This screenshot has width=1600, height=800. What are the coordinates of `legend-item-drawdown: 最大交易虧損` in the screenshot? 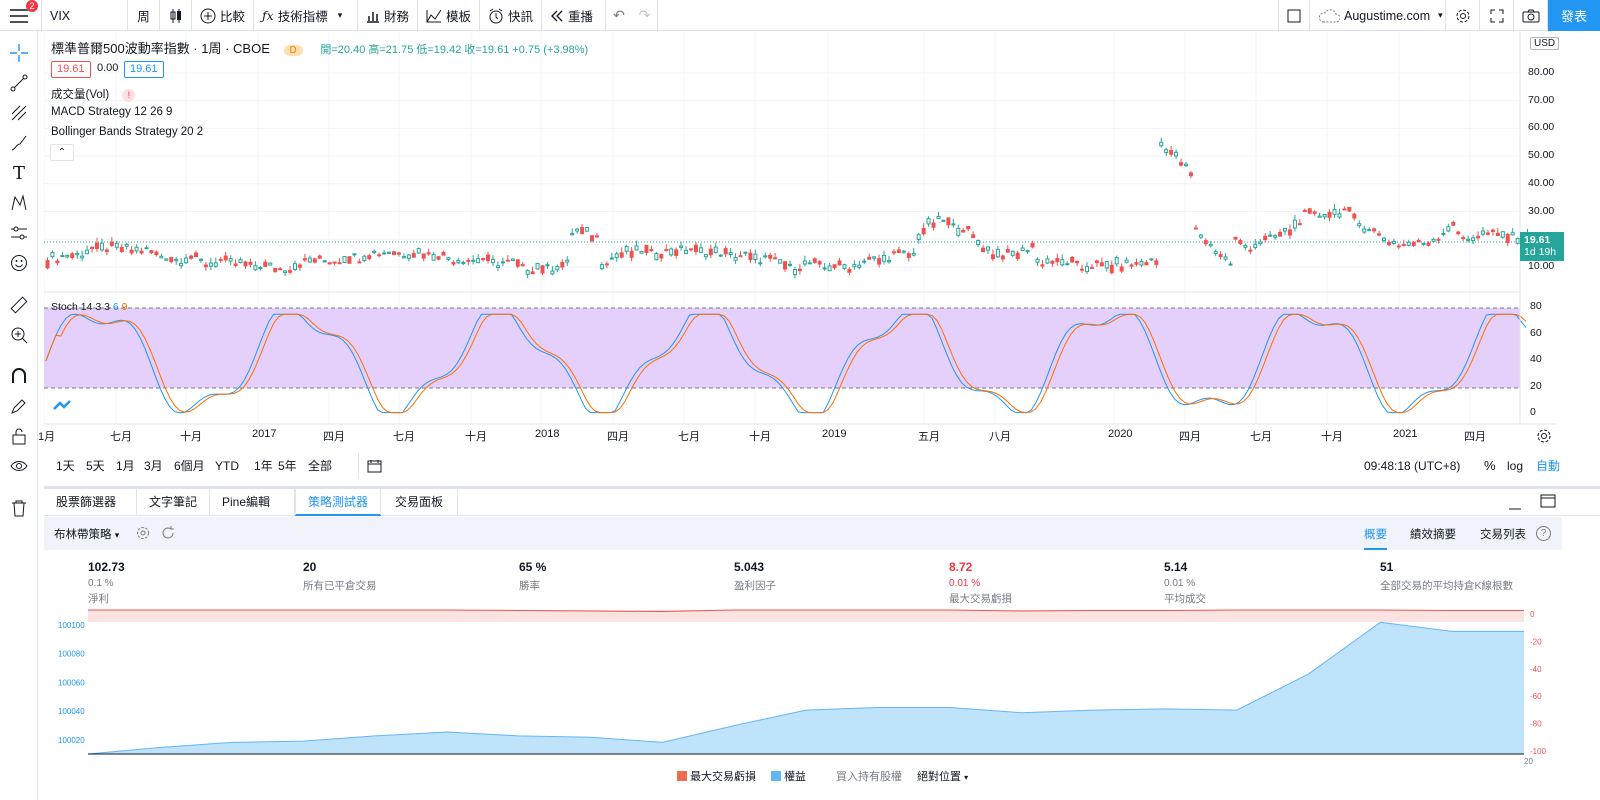 It's located at (716, 776).